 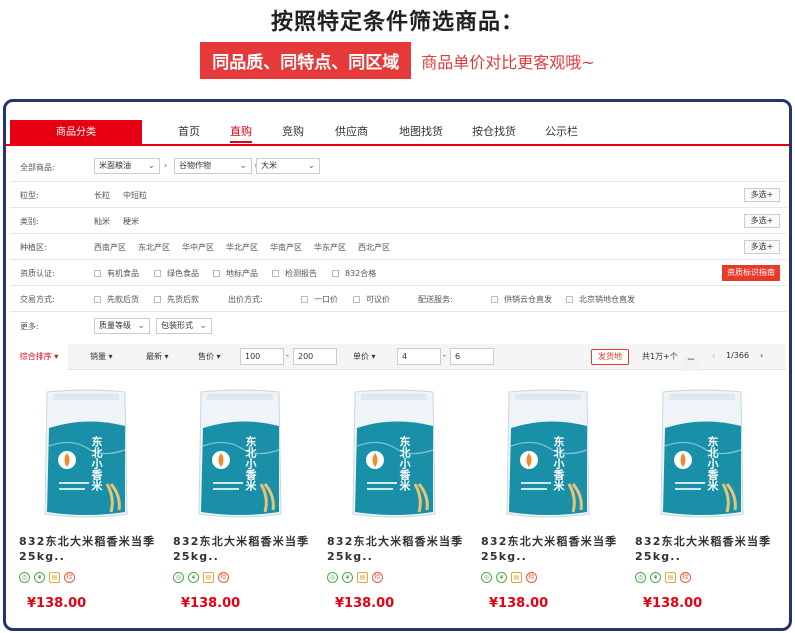 What do you see at coordinates (351, 131) in the screenshot?
I see `nav-item-suppliers: 供应商` at bounding box center [351, 131].